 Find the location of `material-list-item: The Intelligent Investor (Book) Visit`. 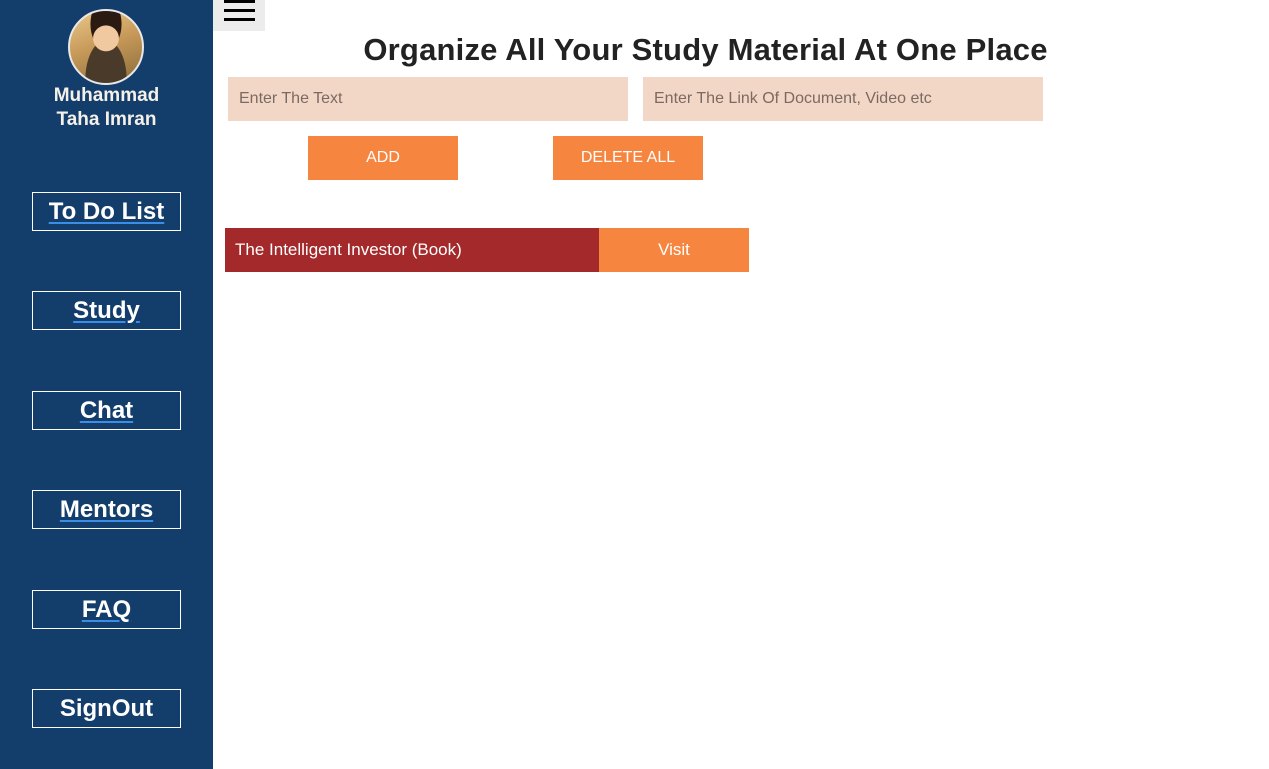

material-list-item: The Intelligent Investor (Book) Visit is located at coordinates (487, 250).